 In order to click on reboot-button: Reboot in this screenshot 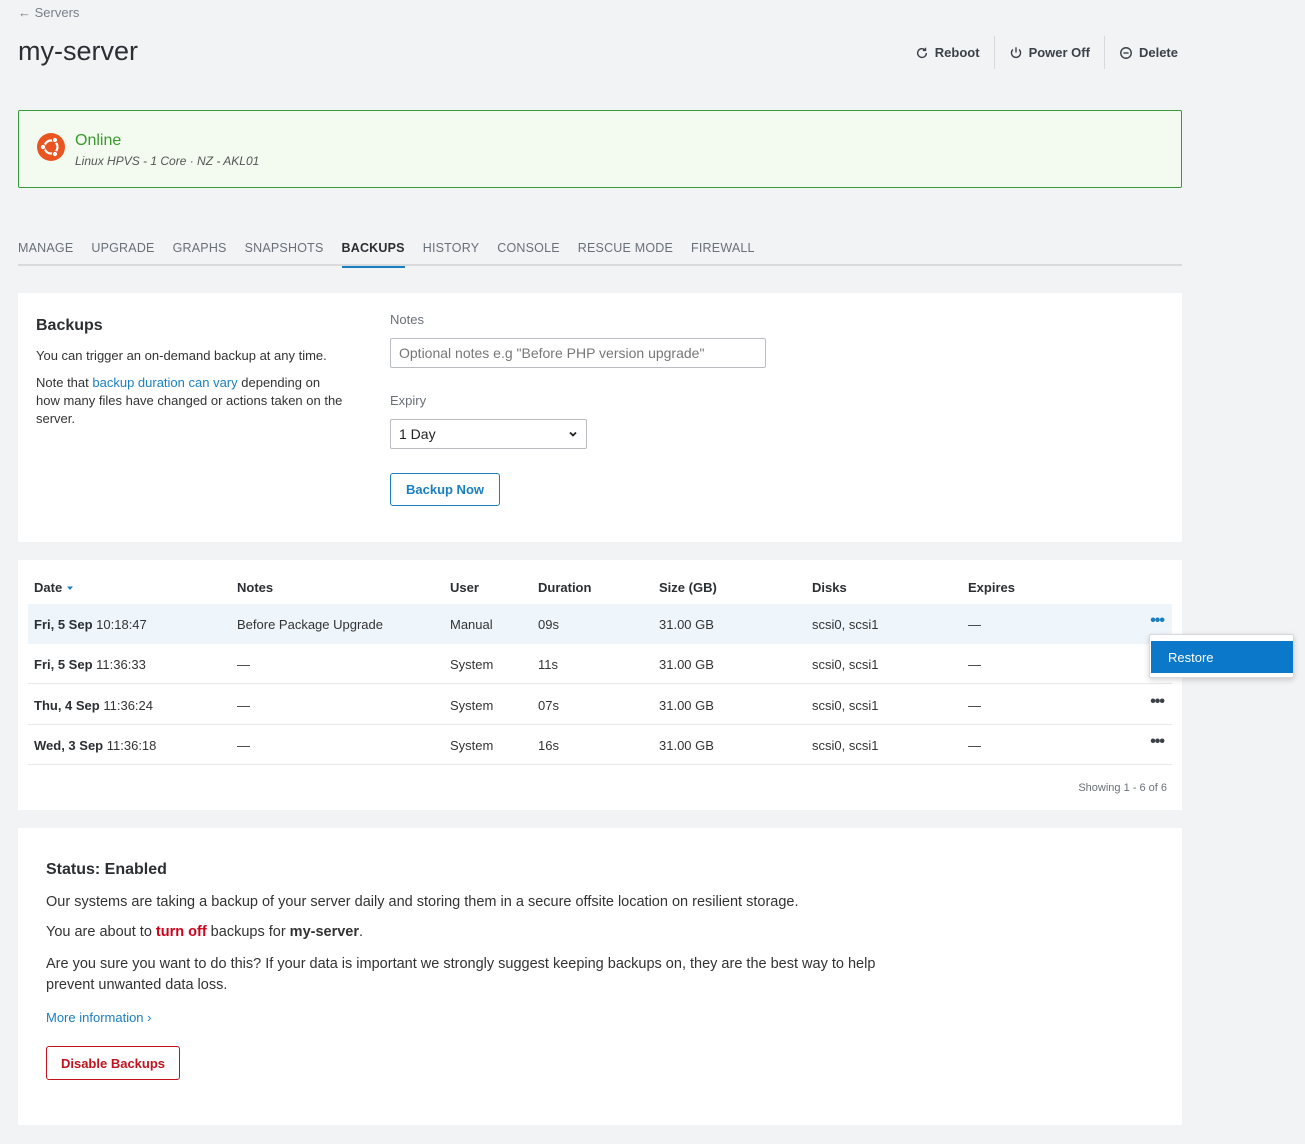, I will do `click(948, 52)`.